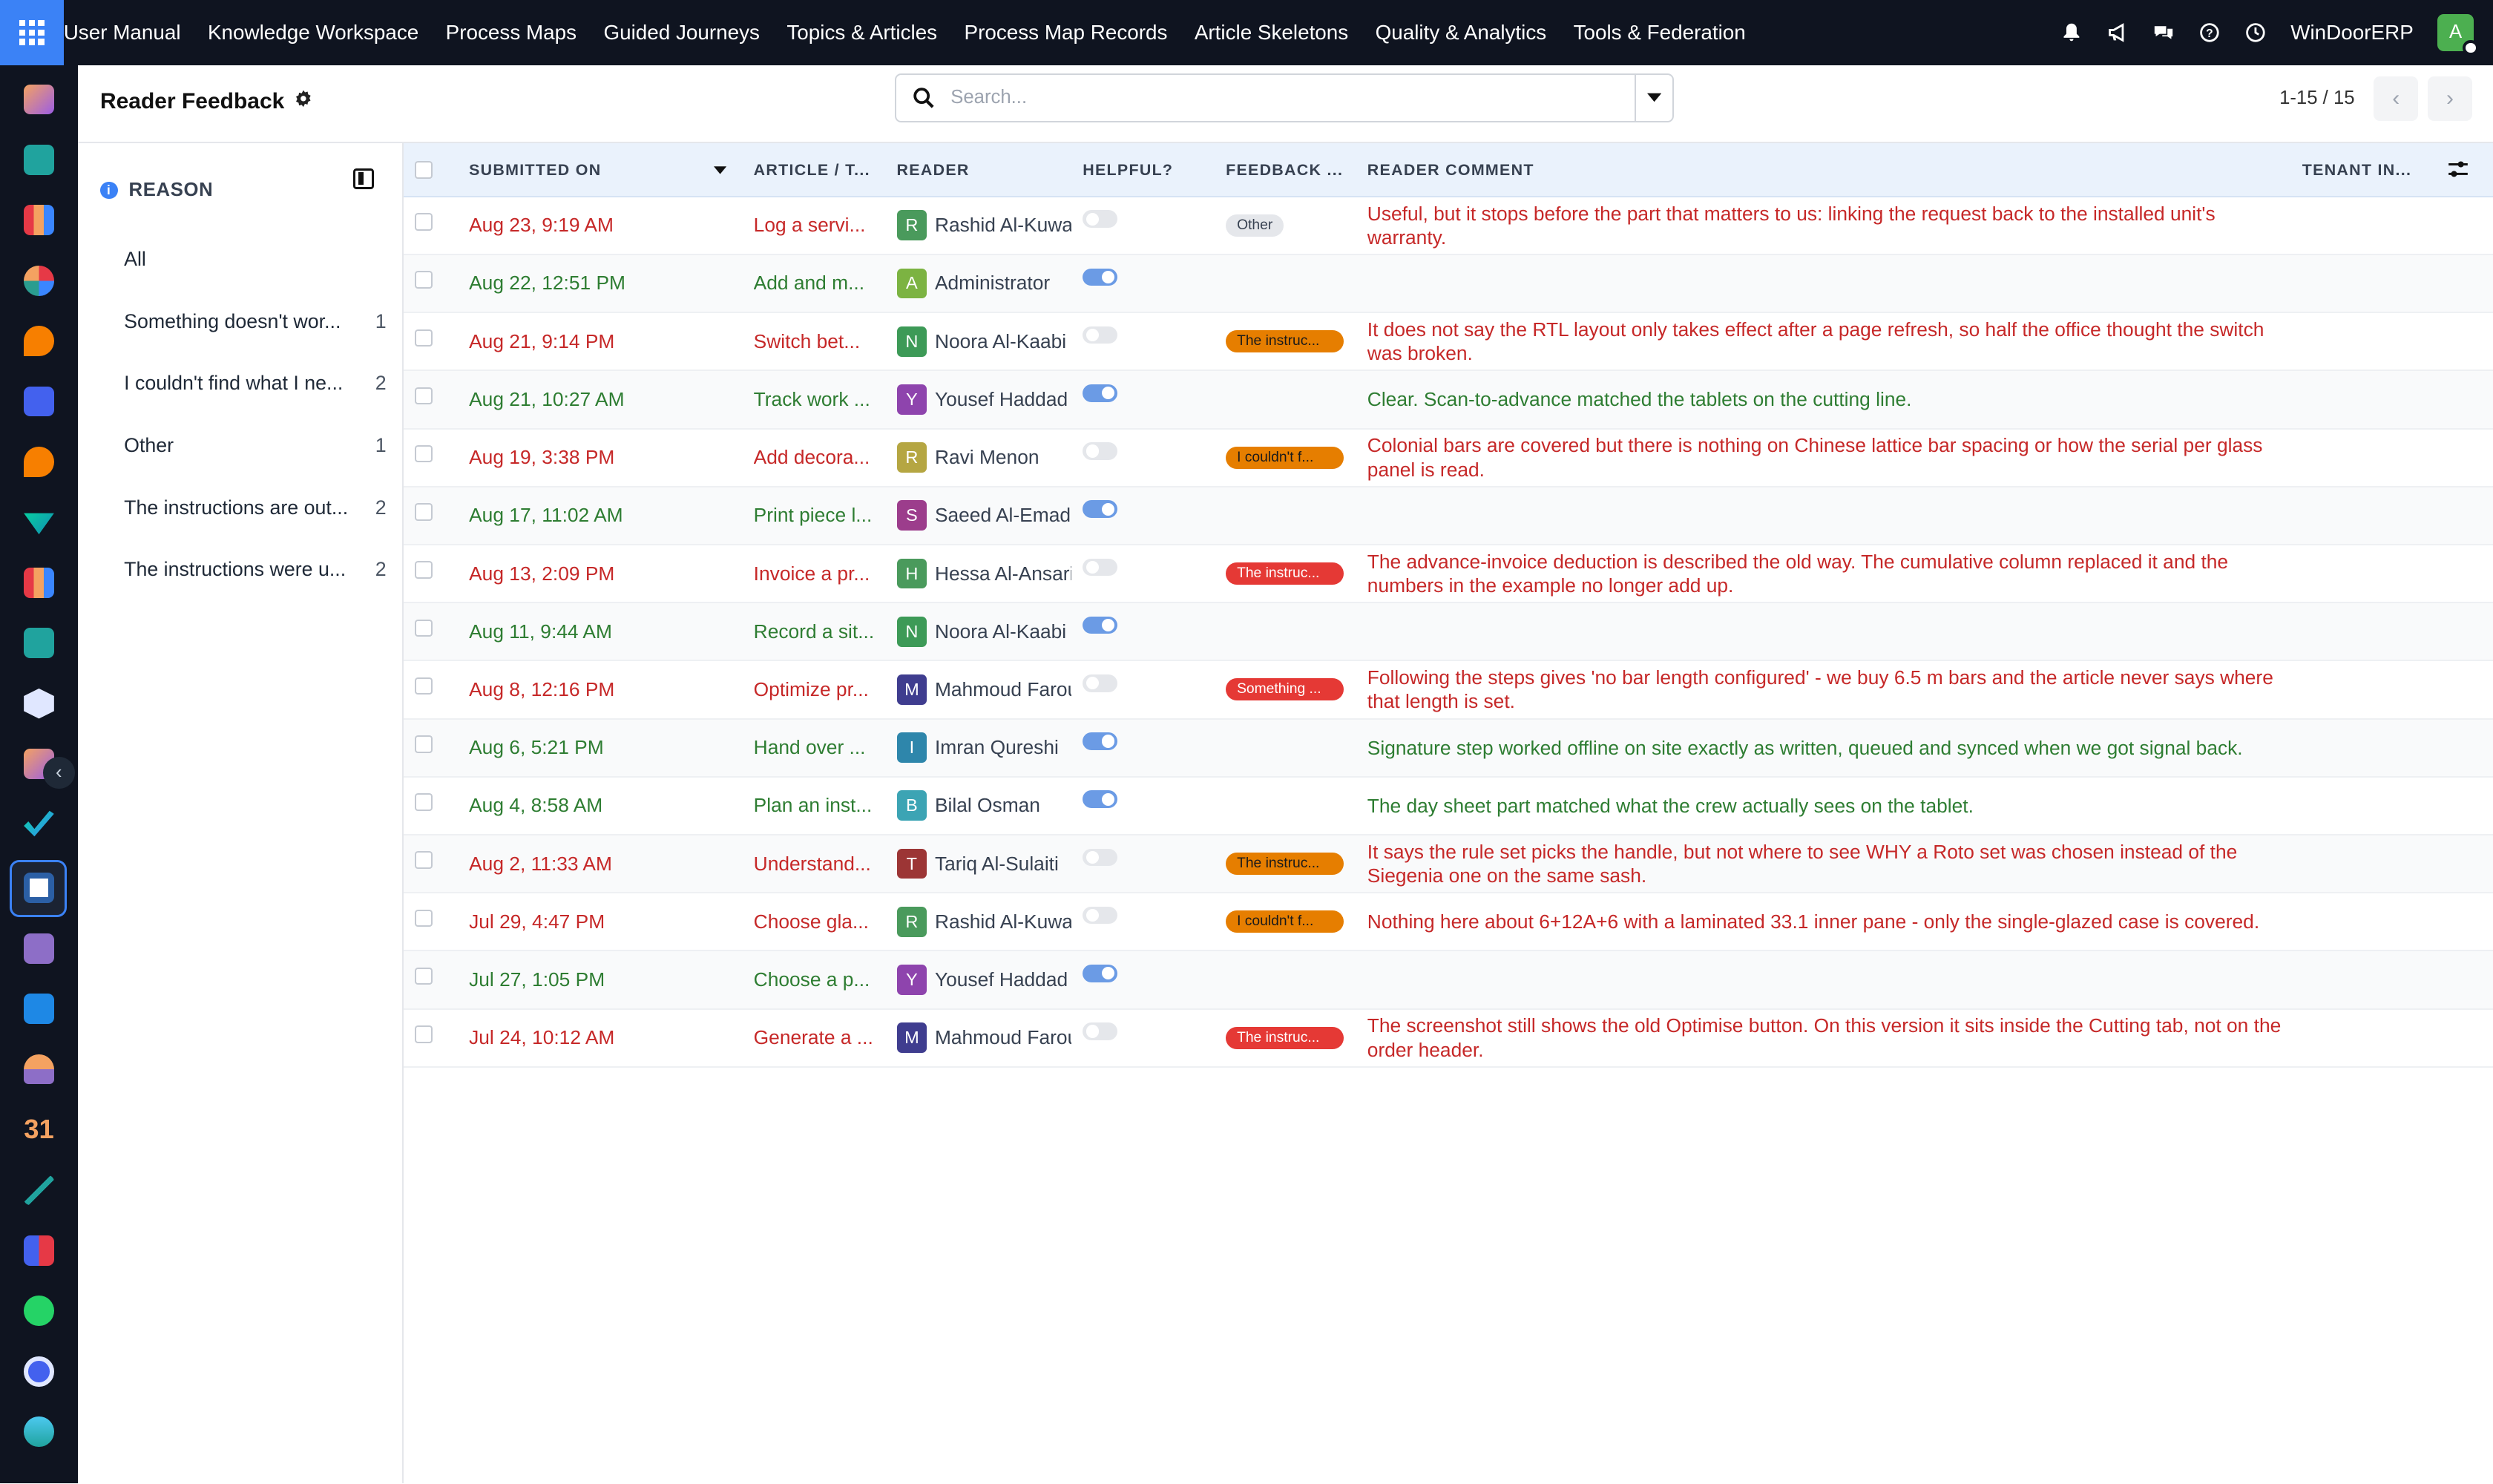 The width and height of the screenshot is (2493, 1484). I want to click on pie-app-icon, so click(39, 280).